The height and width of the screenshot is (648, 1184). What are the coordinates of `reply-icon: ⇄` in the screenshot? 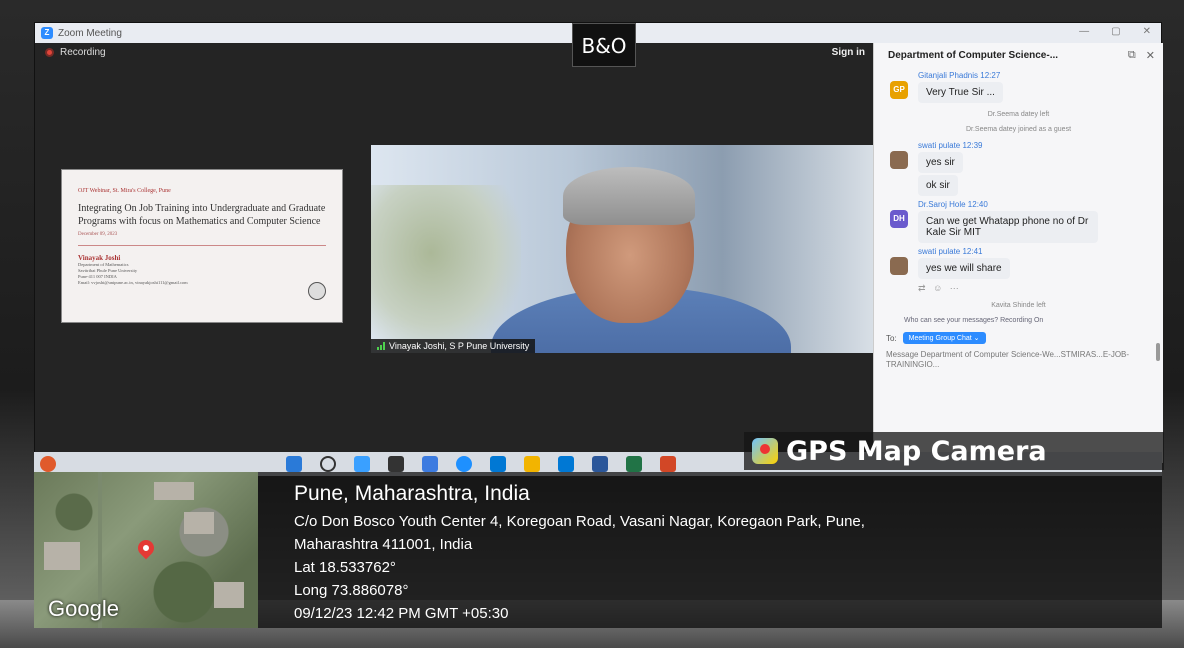 It's located at (922, 288).